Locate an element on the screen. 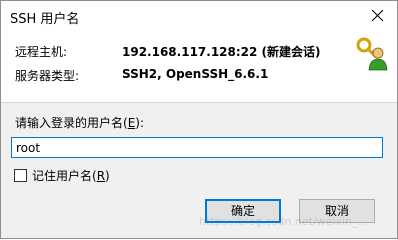 Image resolution: width=398 pixels, height=240 pixels. username-input is located at coordinates (197, 147).